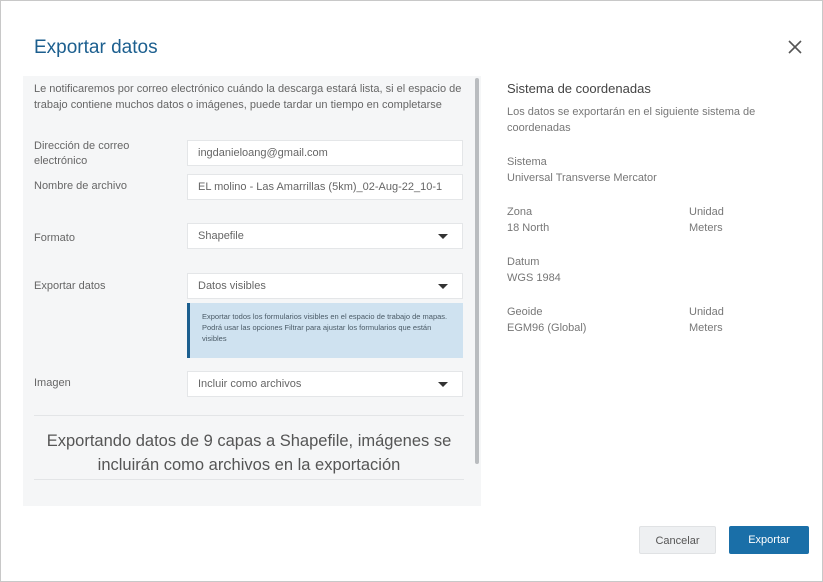 This screenshot has width=823, height=582. Describe the element at coordinates (325, 286) in the screenshot. I see `export-data-select: Datos visibles` at that location.